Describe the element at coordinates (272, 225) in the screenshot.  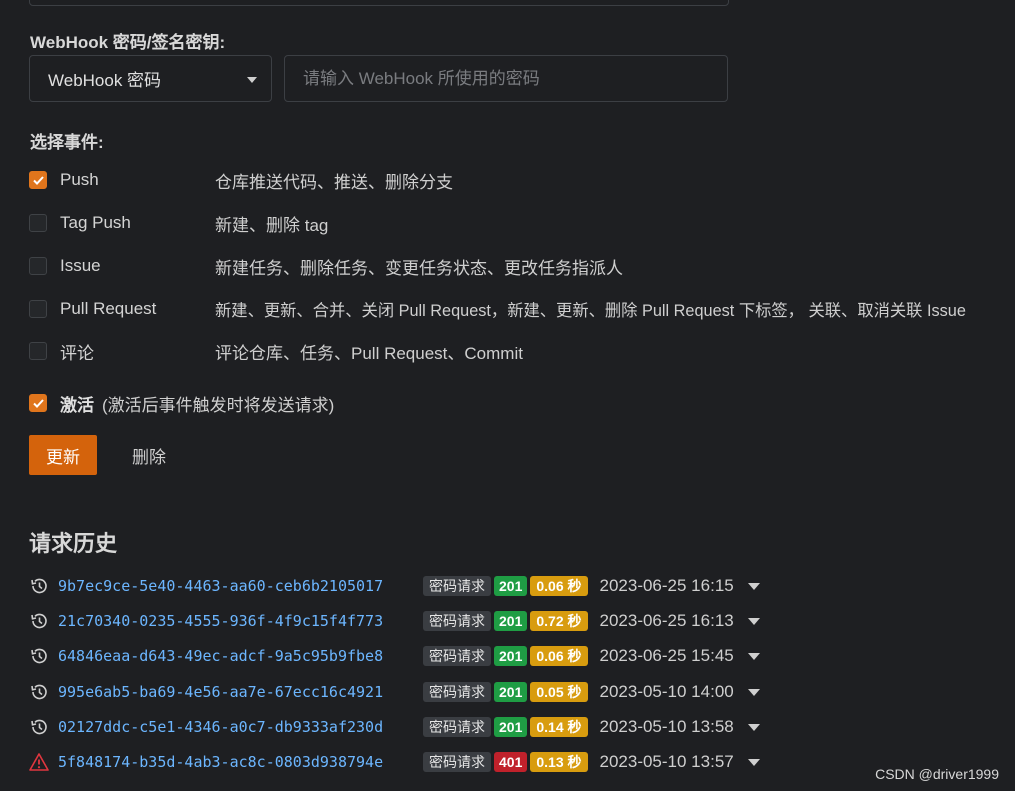
I see `event-description: 新建、删除 tag` at that location.